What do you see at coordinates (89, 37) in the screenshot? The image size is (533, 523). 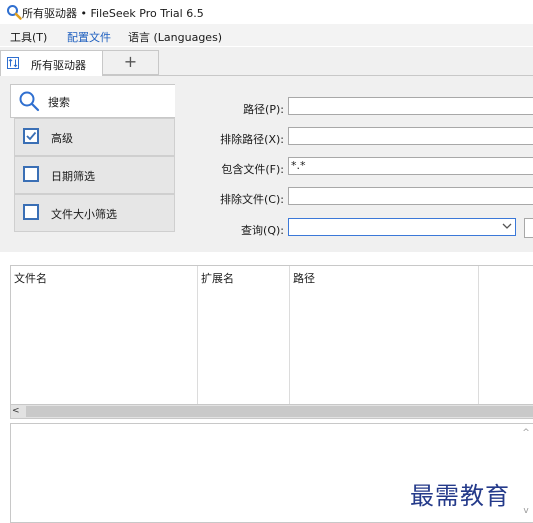 I see `menu-profiles: 配置文件` at bounding box center [89, 37].